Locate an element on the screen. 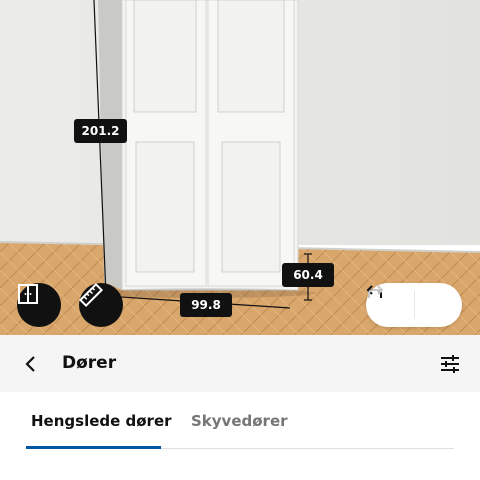 The width and height of the screenshot is (480, 480). back-button is located at coordinates (31, 364).